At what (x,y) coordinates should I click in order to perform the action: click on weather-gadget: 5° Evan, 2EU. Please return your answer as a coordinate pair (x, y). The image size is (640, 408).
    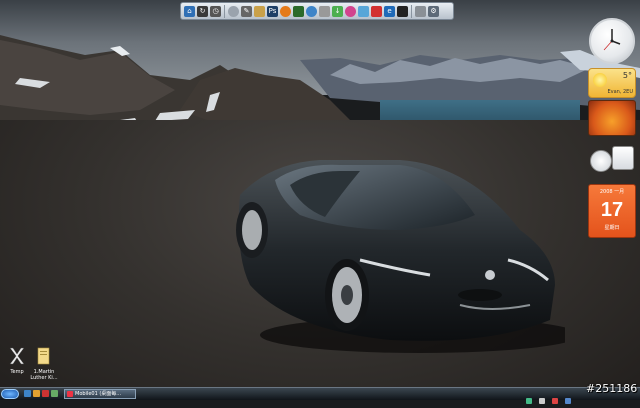
    Looking at the image, I should click on (612, 83).